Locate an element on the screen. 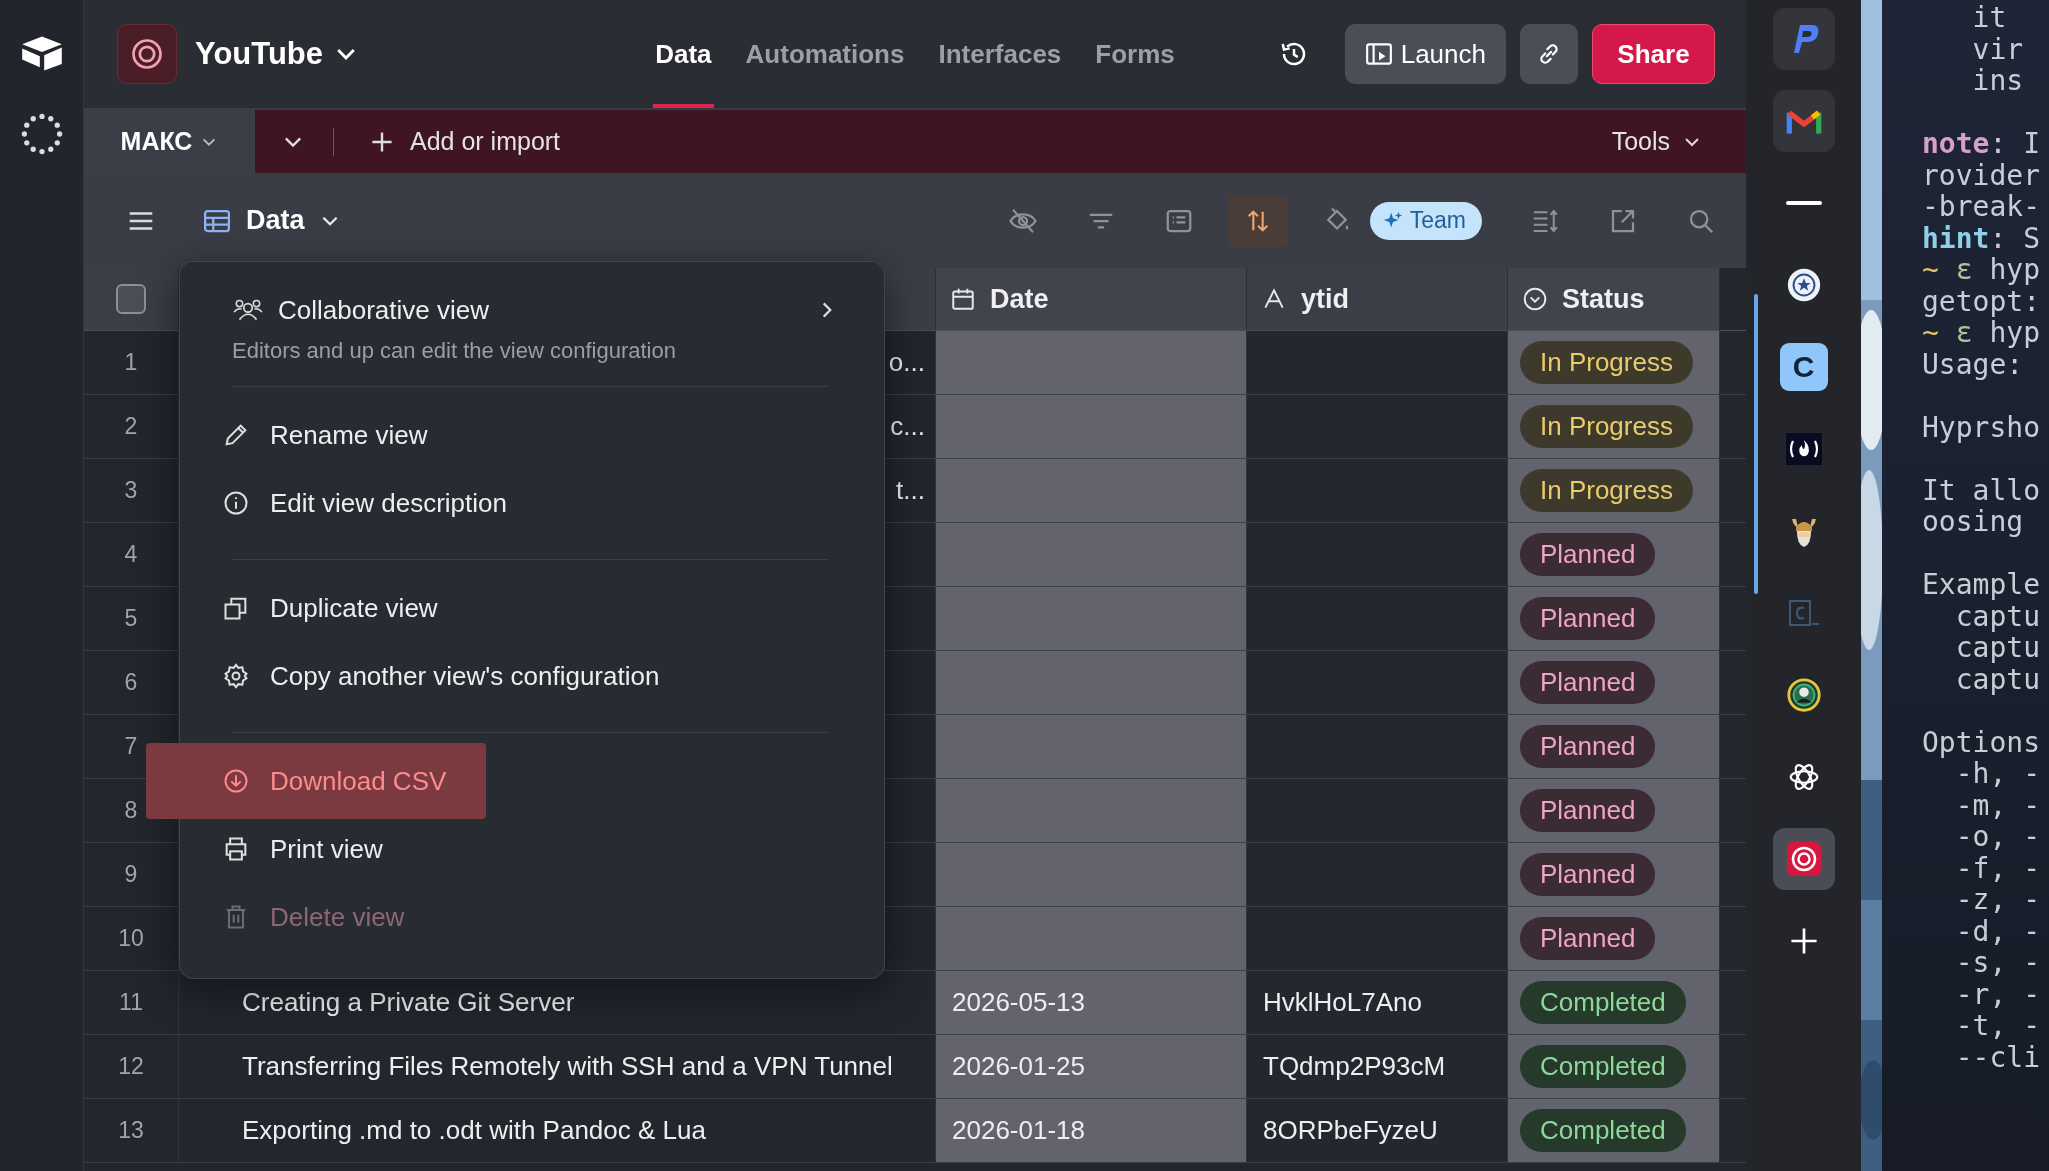  menu-item: Download CSV is located at coordinates (316, 781).